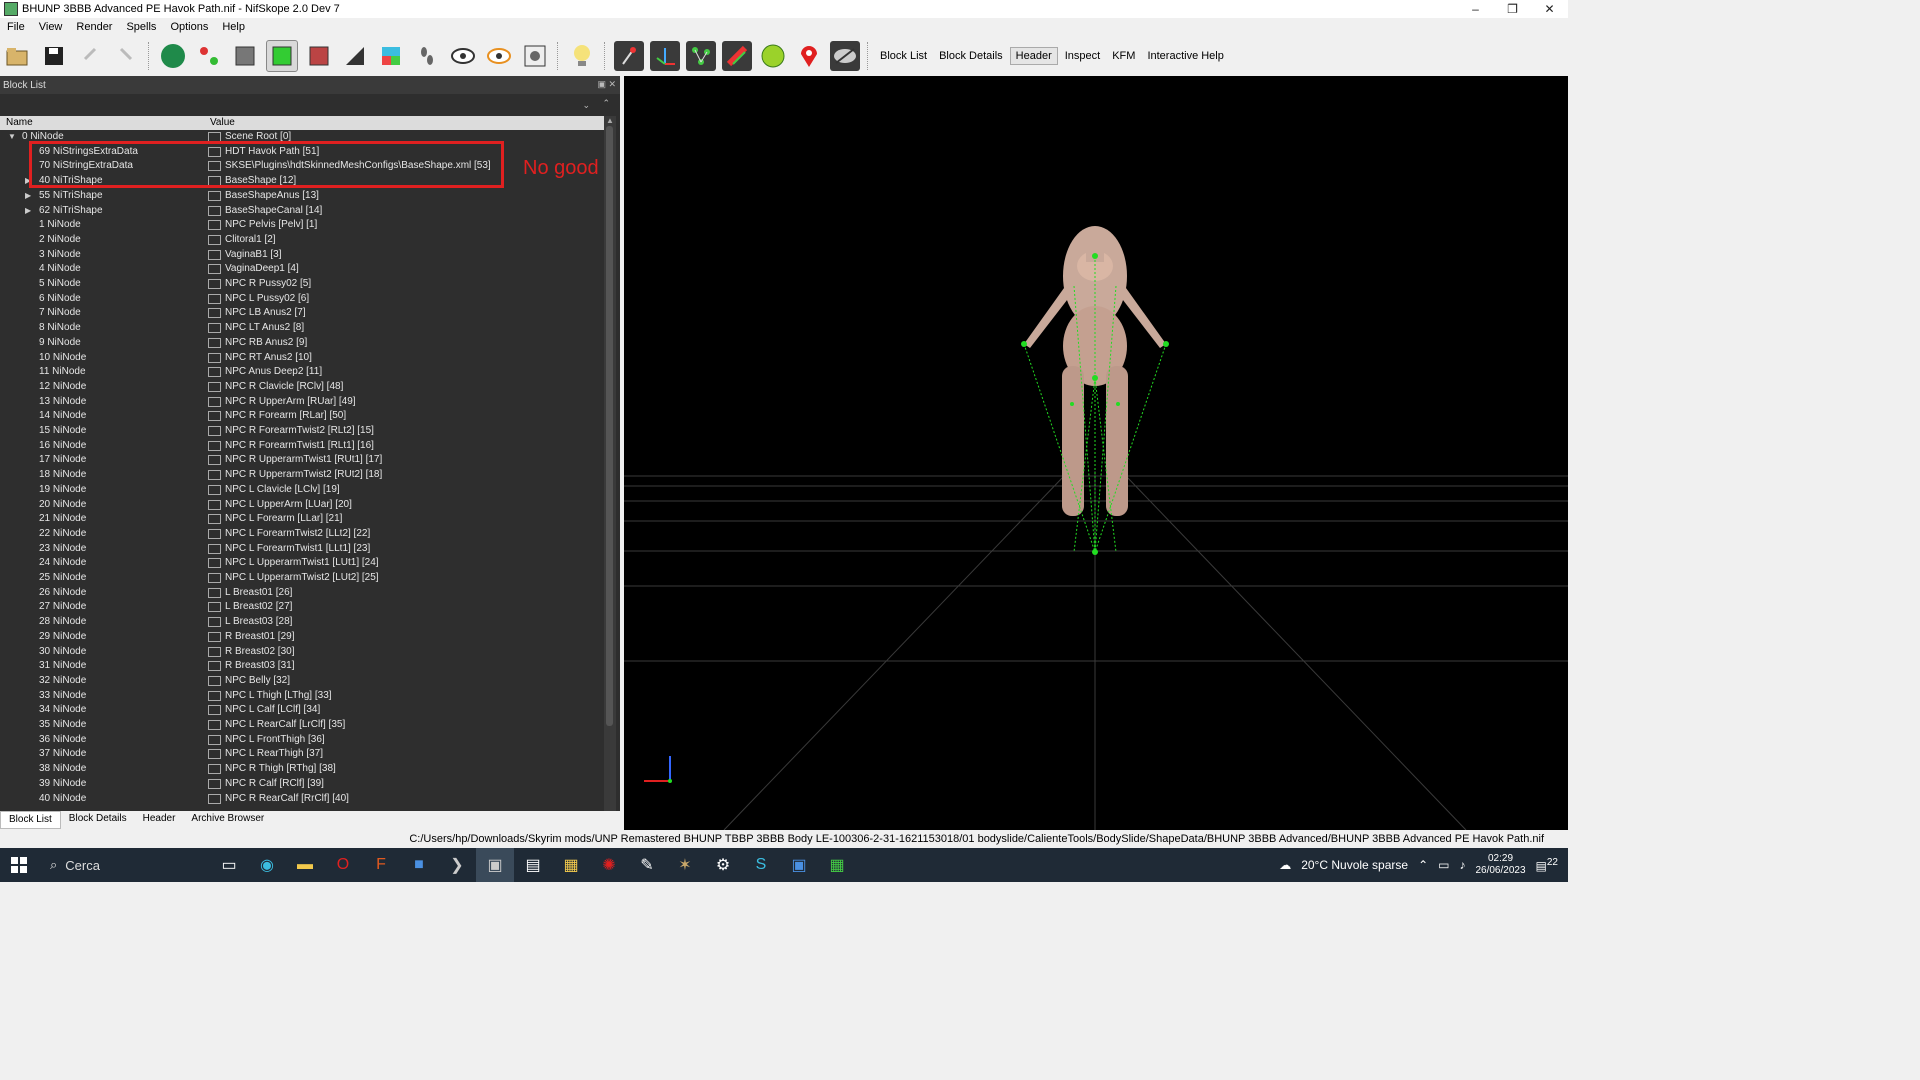  Describe the element at coordinates (305, 865) in the screenshot. I see `file-explorer-icon: ▬` at that location.